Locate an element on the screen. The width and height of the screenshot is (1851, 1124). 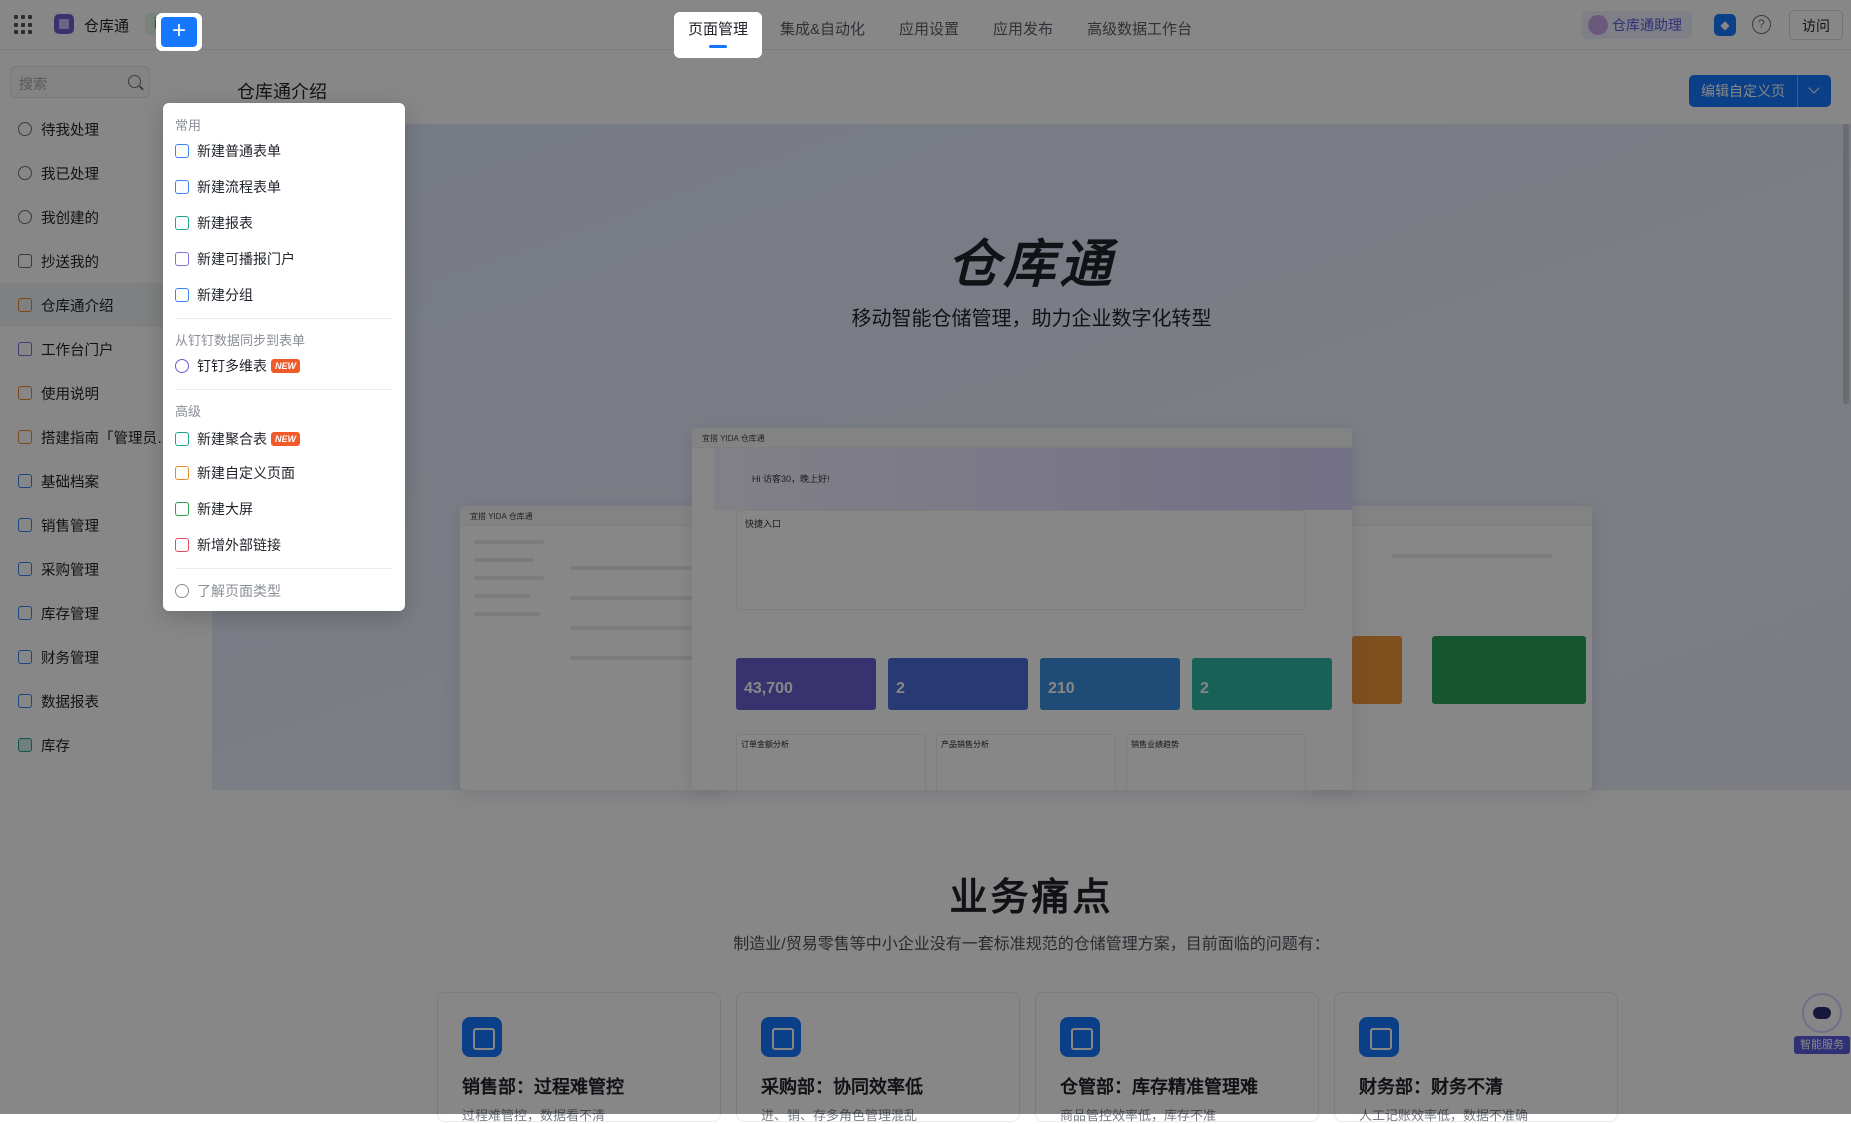
screen-icon is located at coordinates (182, 509).